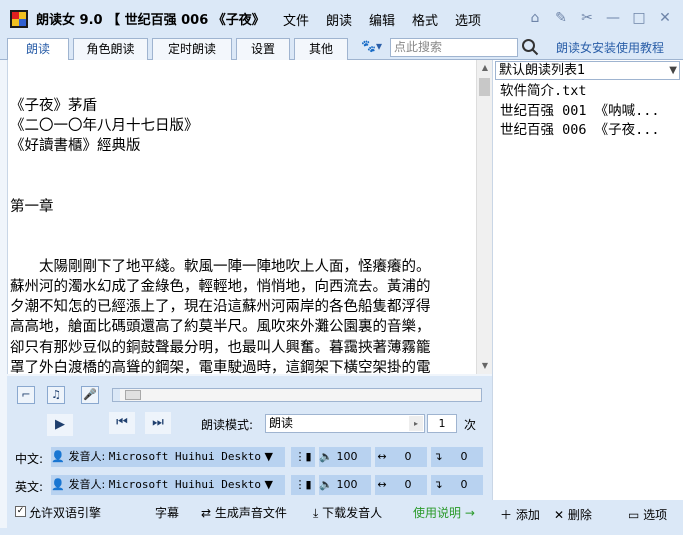 The height and width of the screenshot is (535, 683). I want to click on speed-arrows-icon: ↔, so click(382, 484).